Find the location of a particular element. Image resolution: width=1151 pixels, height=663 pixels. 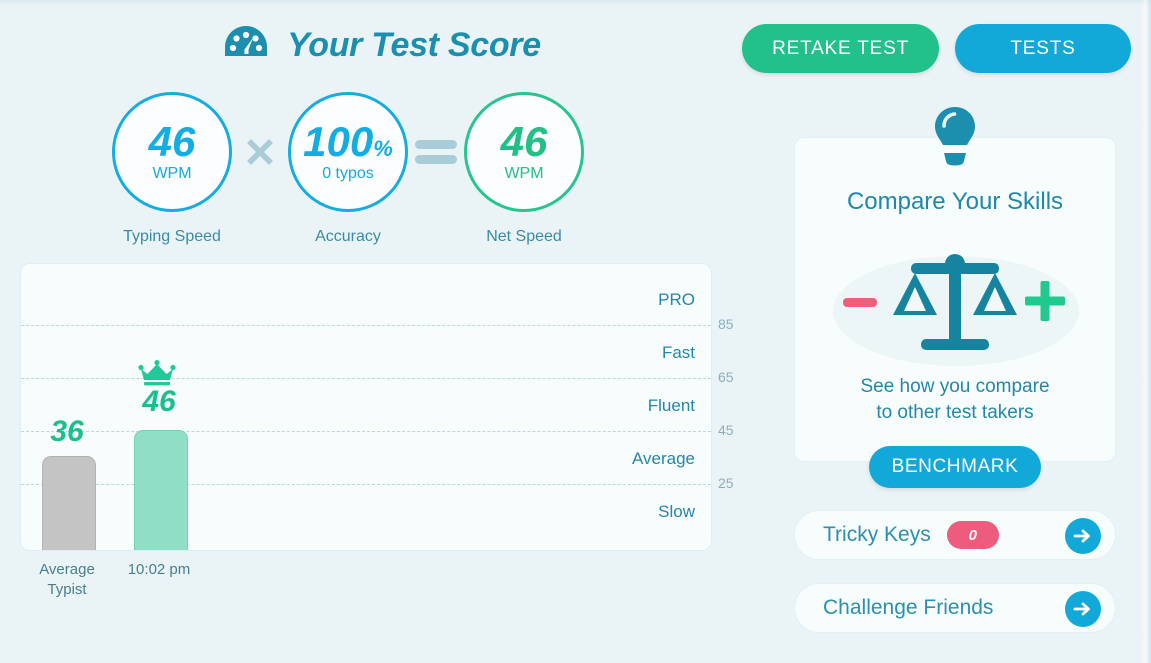

tests-button: TESTS is located at coordinates (1043, 48).